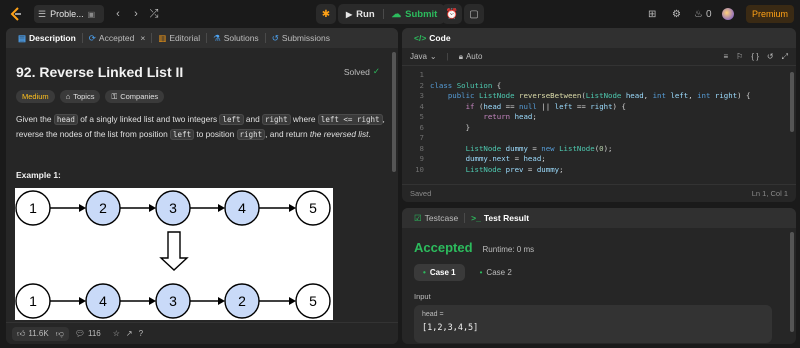 The width and height of the screenshot is (800, 348). What do you see at coordinates (467, 272) in the screenshot?
I see `case-tabs: • Case 1 • Case 2` at bounding box center [467, 272].